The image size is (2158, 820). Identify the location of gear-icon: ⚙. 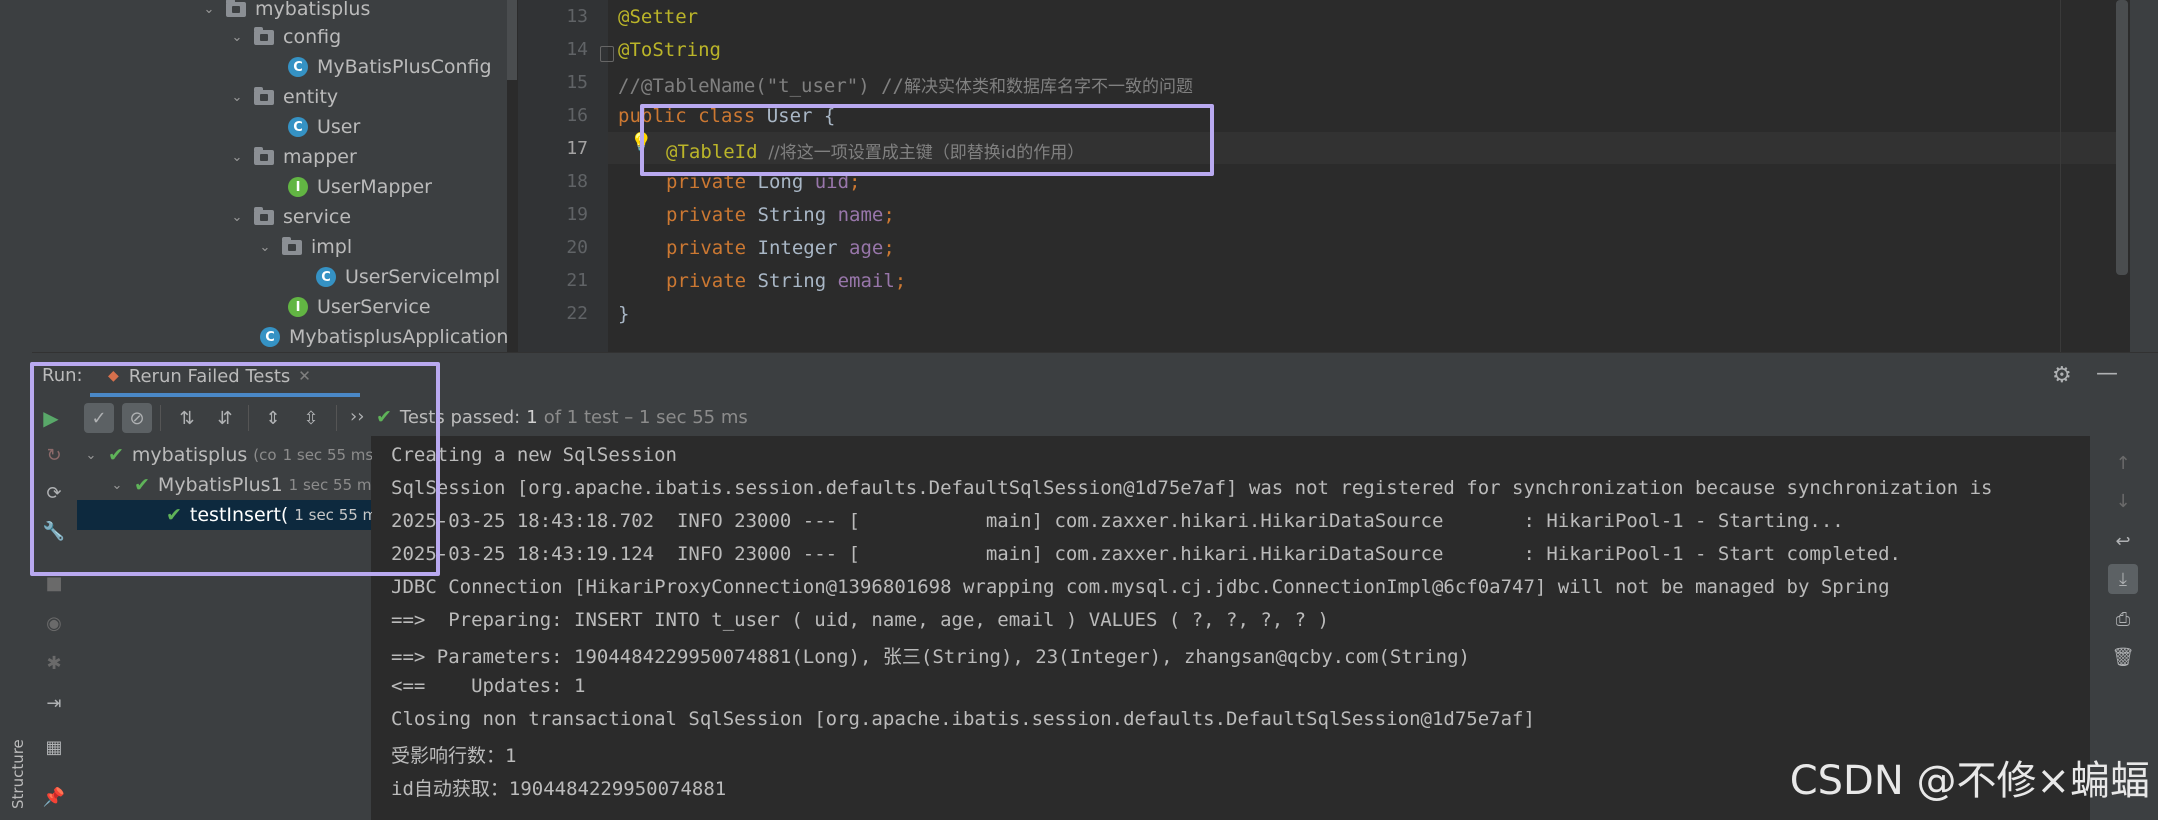
(2062, 375).